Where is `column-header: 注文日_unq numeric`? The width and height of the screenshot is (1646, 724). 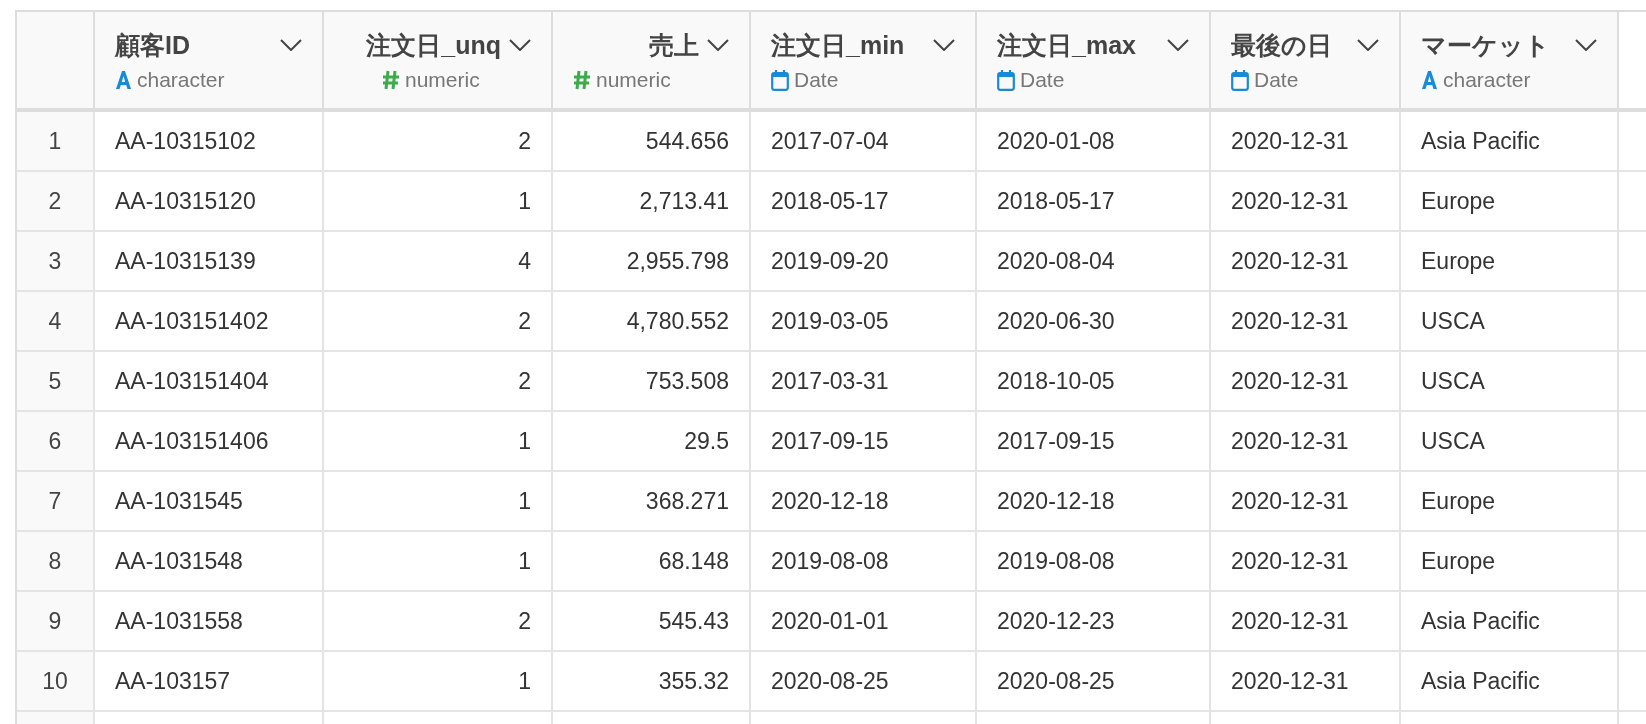 column-header: 注文日_unq numeric is located at coordinates (438, 62).